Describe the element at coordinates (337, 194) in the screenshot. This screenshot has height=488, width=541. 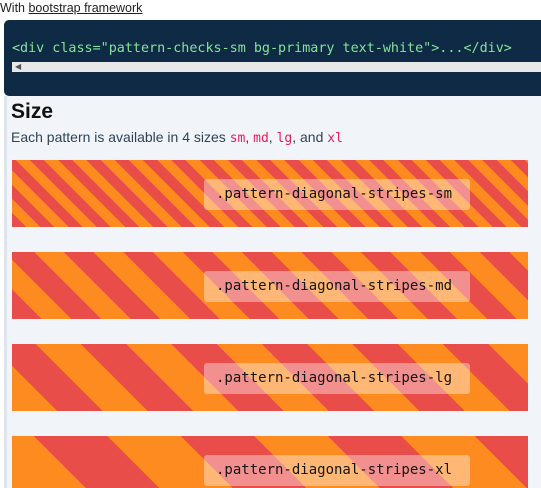
I see `pattern-class-label: .pattern-diagonal-stripes-sm` at that location.